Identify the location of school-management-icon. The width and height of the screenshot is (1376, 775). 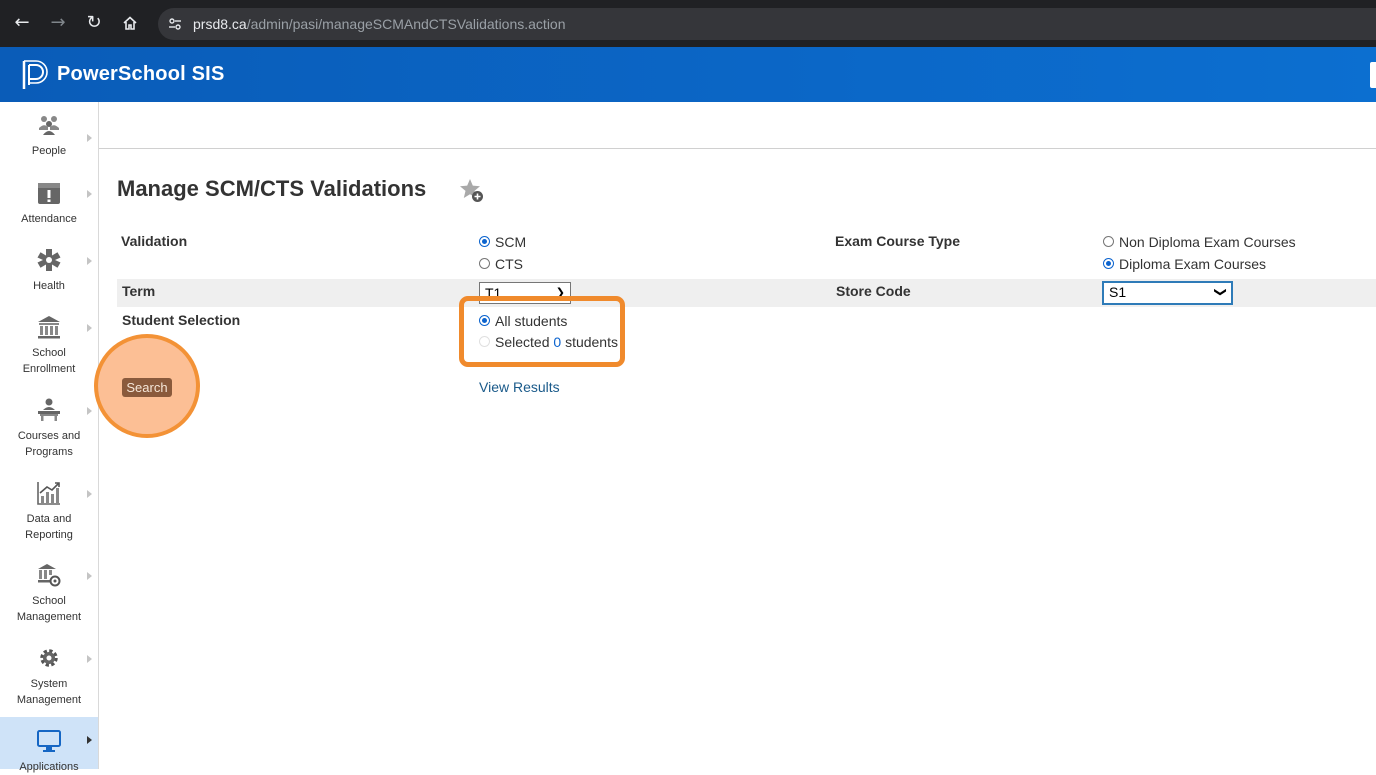
(49, 575).